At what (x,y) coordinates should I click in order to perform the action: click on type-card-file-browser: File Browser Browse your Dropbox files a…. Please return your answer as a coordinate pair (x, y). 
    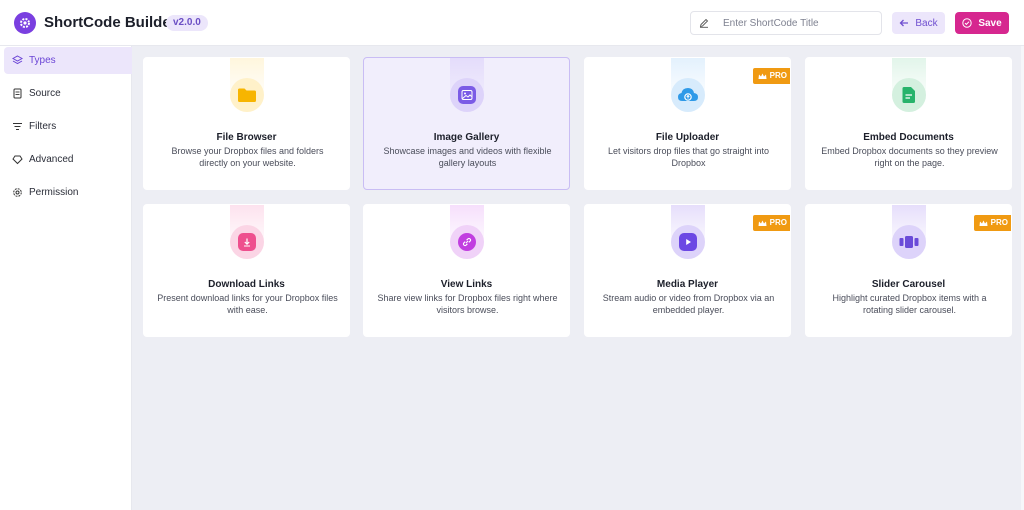
    Looking at the image, I should click on (246, 123).